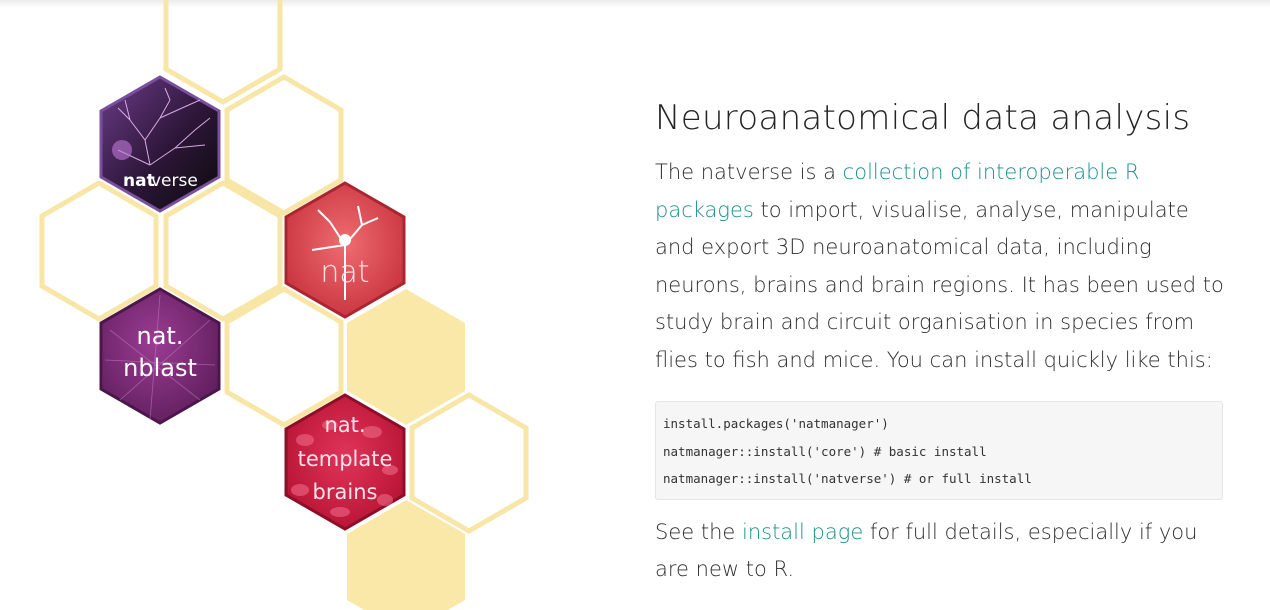 This screenshot has width=1270, height=610. What do you see at coordinates (160, 144) in the screenshot?
I see `natverse-logo: nat verse` at bounding box center [160, 144].